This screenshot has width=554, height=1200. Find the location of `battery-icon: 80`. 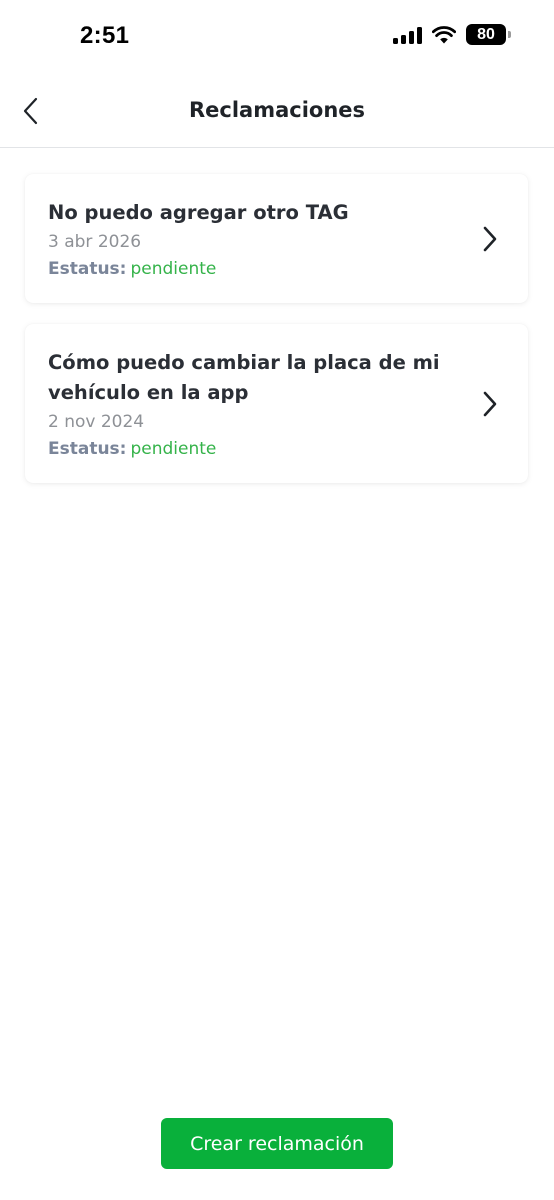

battery-icon: 80 is located at coordinates (488, 34).